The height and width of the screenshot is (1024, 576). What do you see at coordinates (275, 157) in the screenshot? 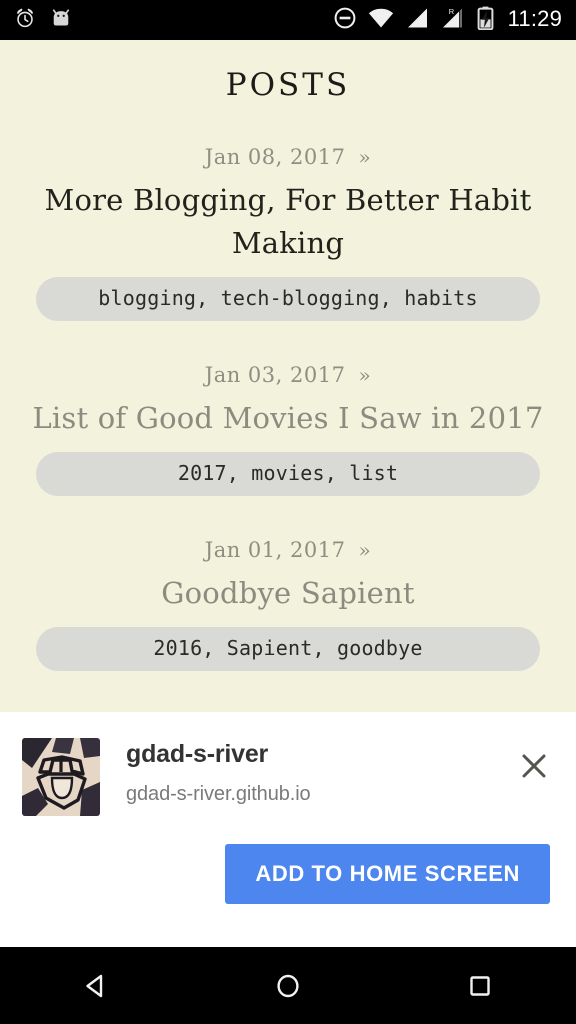
I see `post-date-text: Jan 08, 2017` at bounding box center [275, 157].